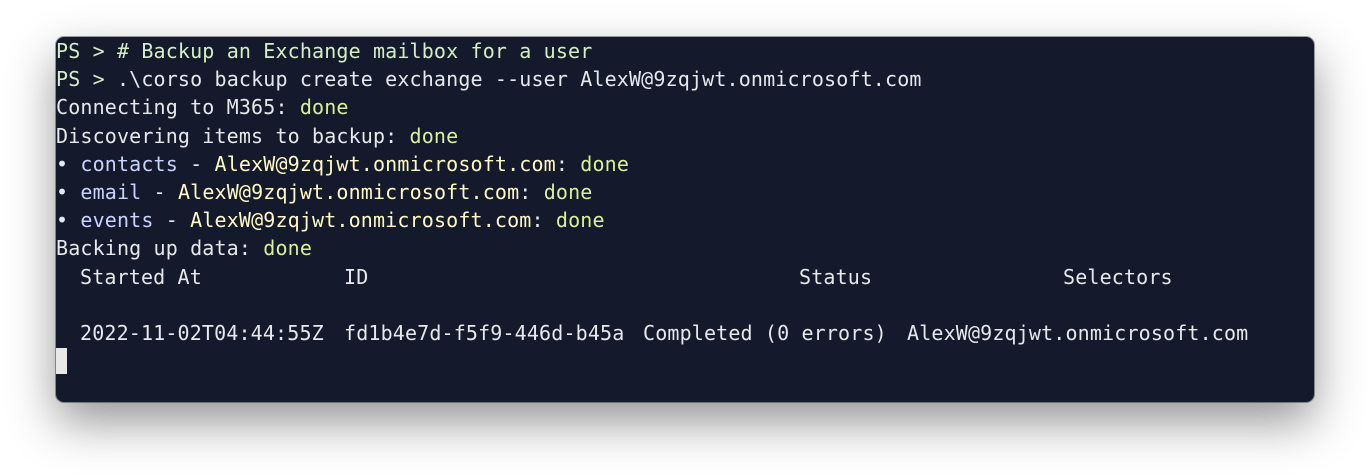 The image size is (1370, 476). Describe the element at coordinates (489, 305) in the screenshot. I see `table-spacer` at that location.